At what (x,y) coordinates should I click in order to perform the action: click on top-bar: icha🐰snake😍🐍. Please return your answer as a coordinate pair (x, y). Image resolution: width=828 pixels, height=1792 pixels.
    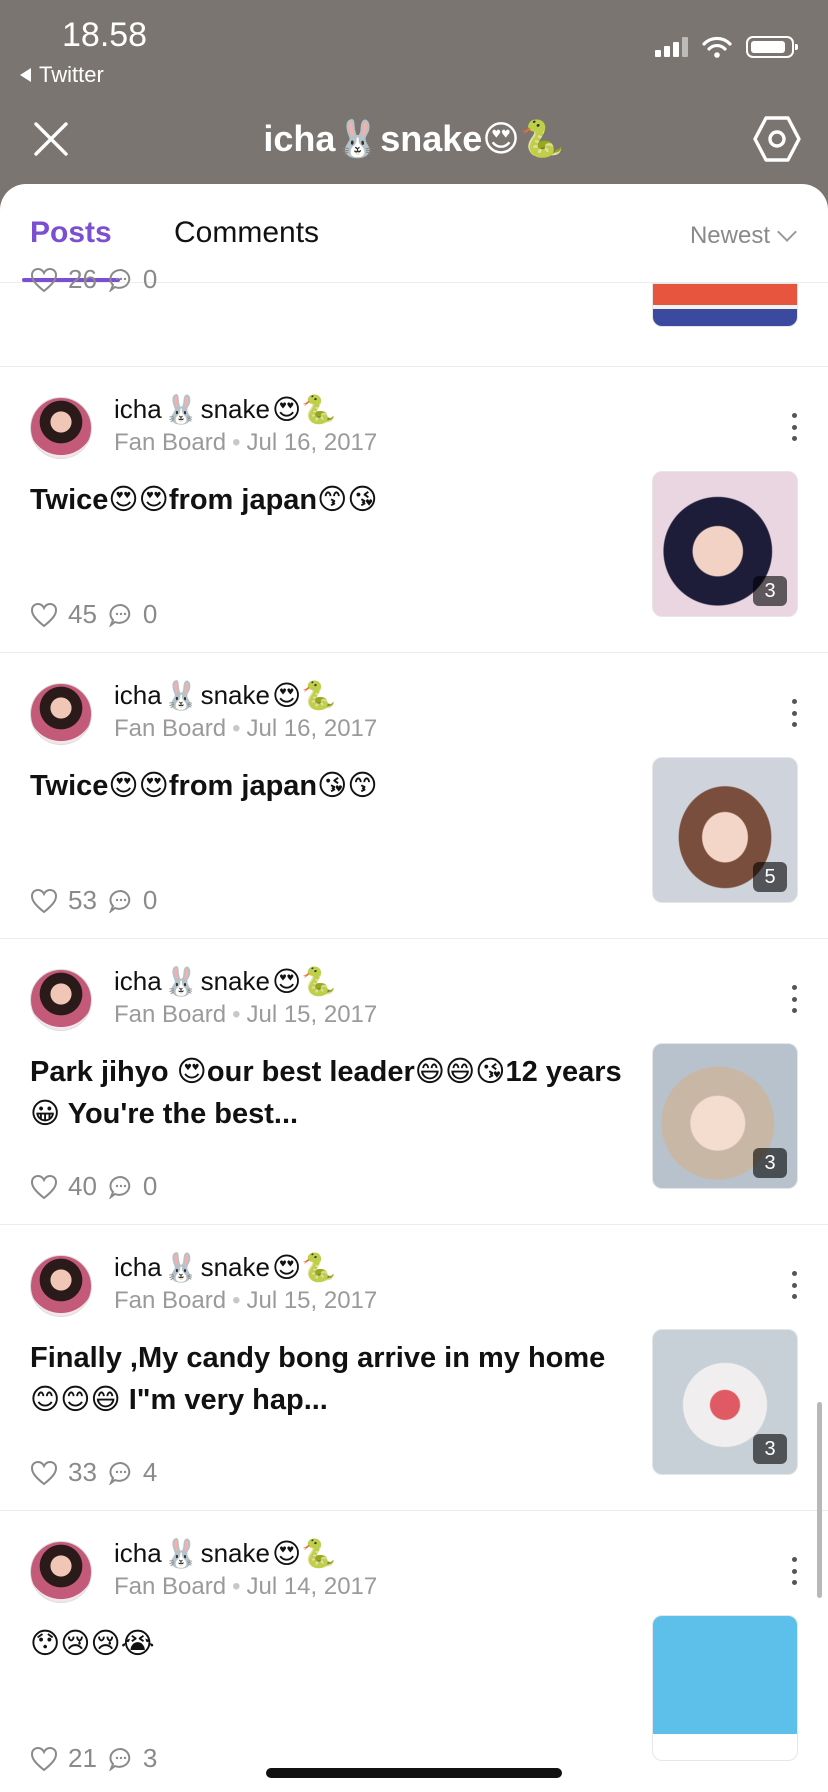
    Looking at the image, I should click on (414, 142).